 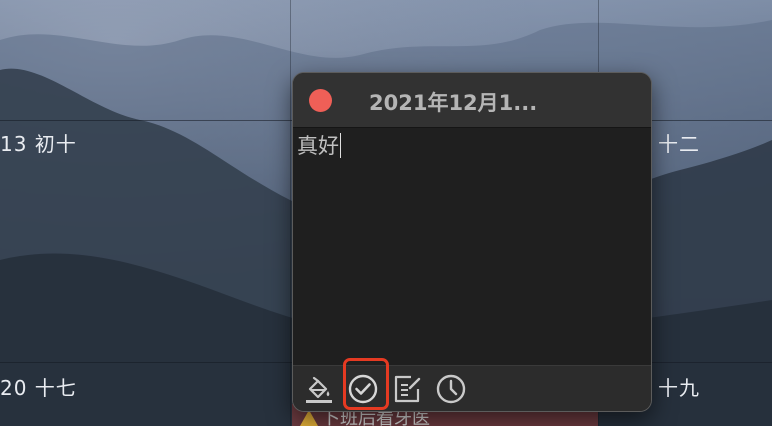 I want to click on edit-note-icon, so click(x=407, y=389).